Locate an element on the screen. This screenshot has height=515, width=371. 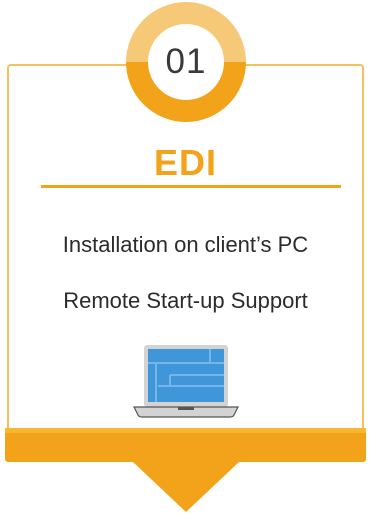
step-badge-number: 01 is located at coordinates (186, 62).